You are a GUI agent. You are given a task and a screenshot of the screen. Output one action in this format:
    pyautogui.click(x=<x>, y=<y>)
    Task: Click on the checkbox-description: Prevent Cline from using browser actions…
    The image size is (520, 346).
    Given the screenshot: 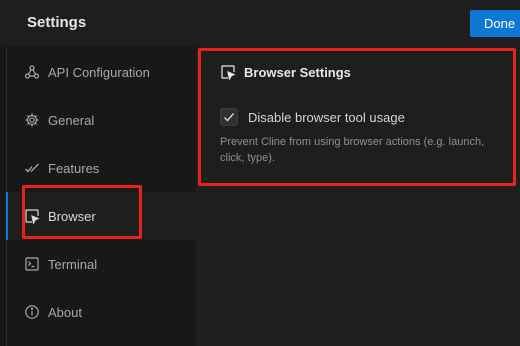 What is the action you would take?
    pyautogui.click(x=352, y=150)
    